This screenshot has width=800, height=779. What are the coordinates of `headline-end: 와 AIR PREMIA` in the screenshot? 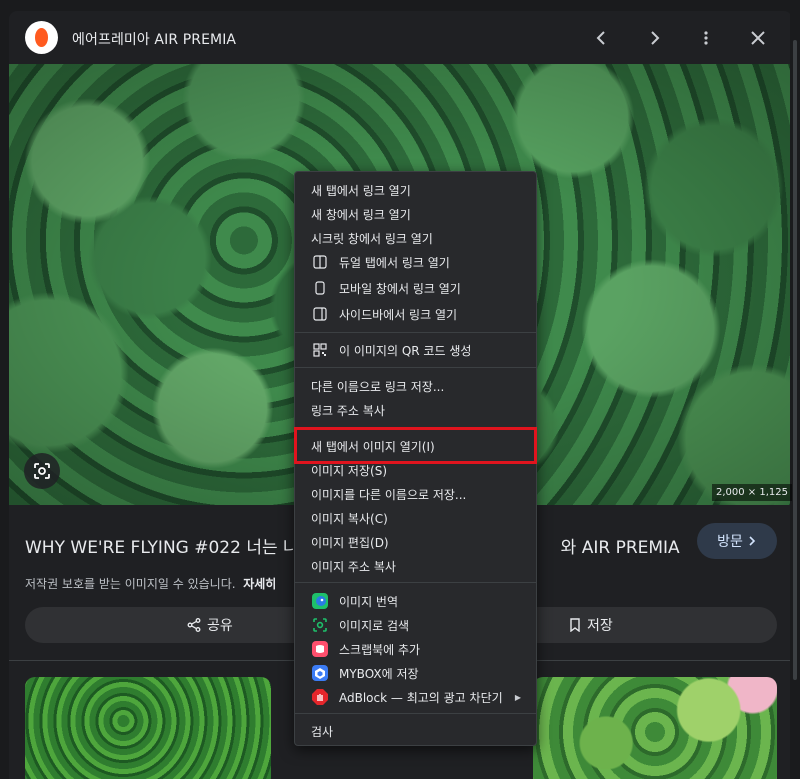 It's located at (620, 548).